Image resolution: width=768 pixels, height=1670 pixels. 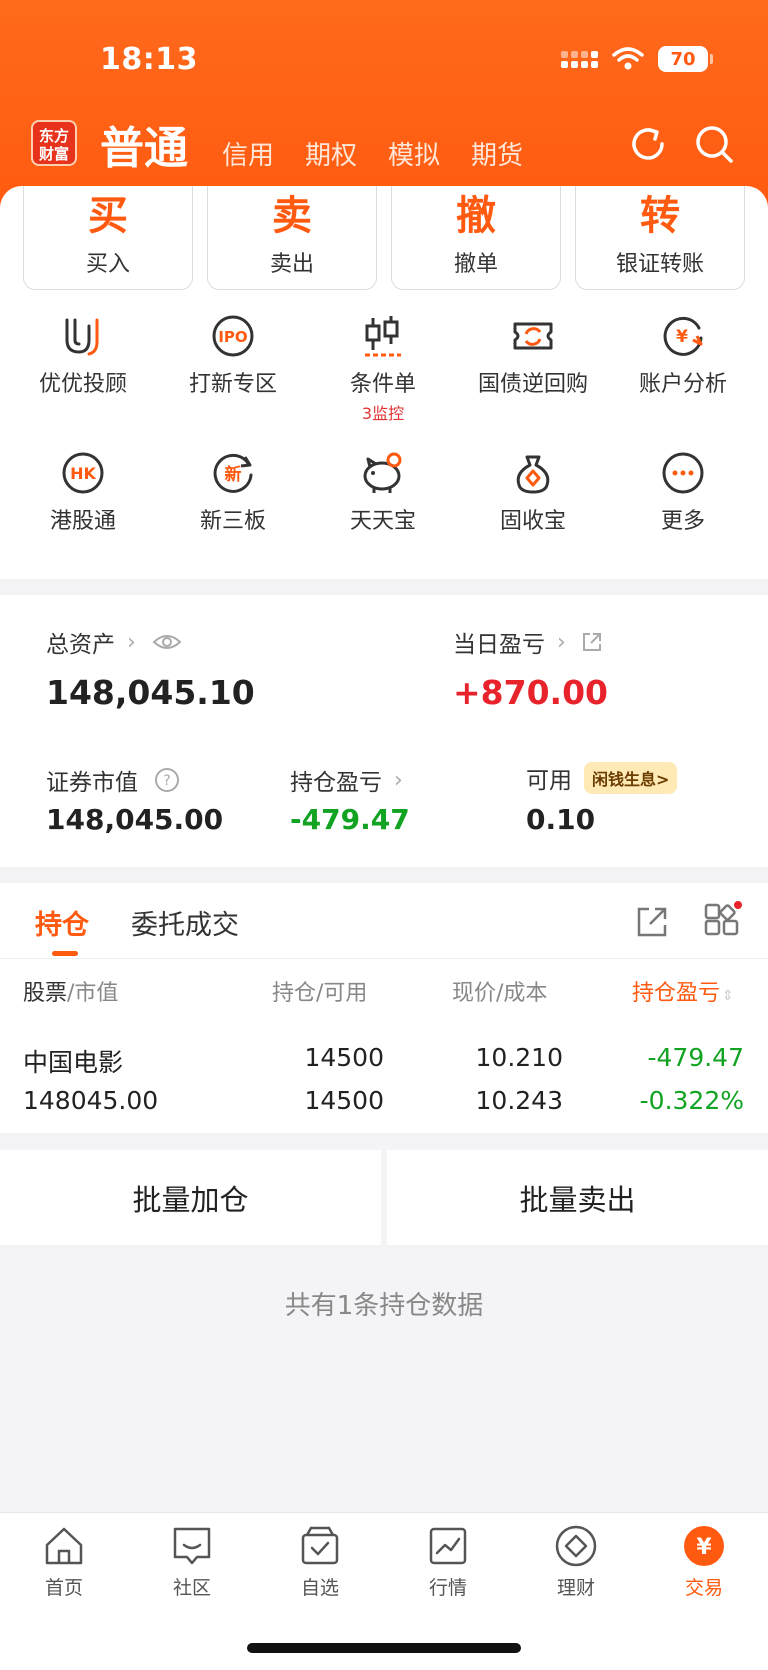 What do you see at coordinates (519, 1100) in the screenshot?
I see `stock-cost: 10.243` at bounding box center [519, 1100].